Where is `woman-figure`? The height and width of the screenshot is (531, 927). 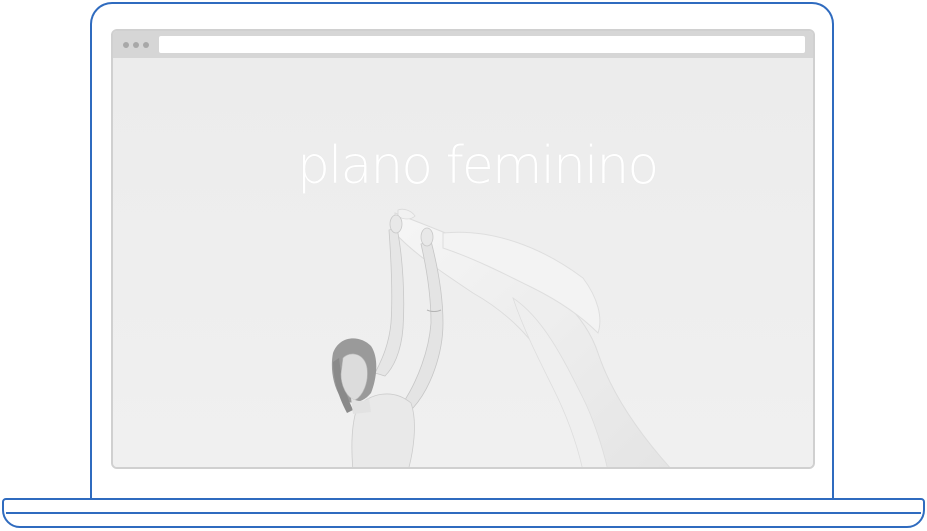 woman-figure is located at coordinates (387, 340).